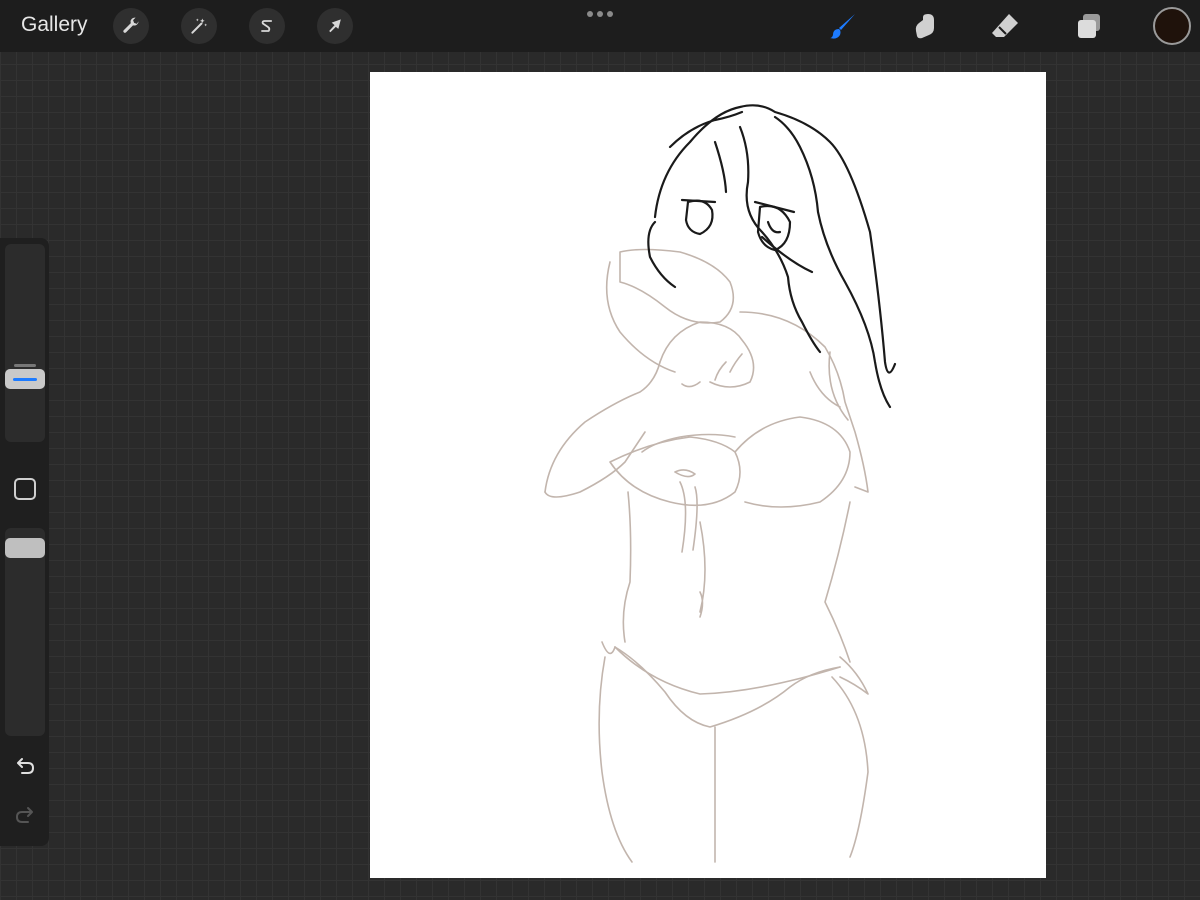 The width and height of the screenshot is (1200, 900). I want to click on brush-tool-button, so click(843, 26).